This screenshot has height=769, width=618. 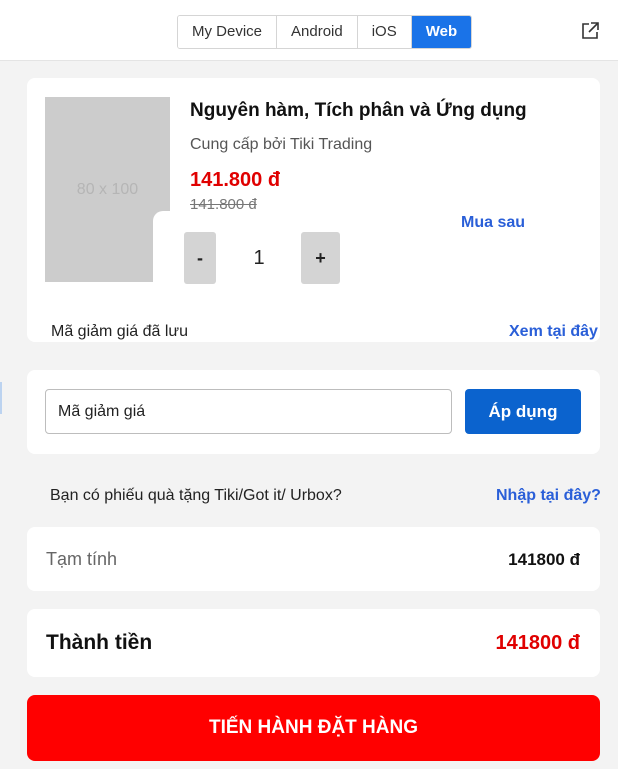 I want to click on coupon-card: Mã giảm giá Áp dụng, so click(x=313, y=412).